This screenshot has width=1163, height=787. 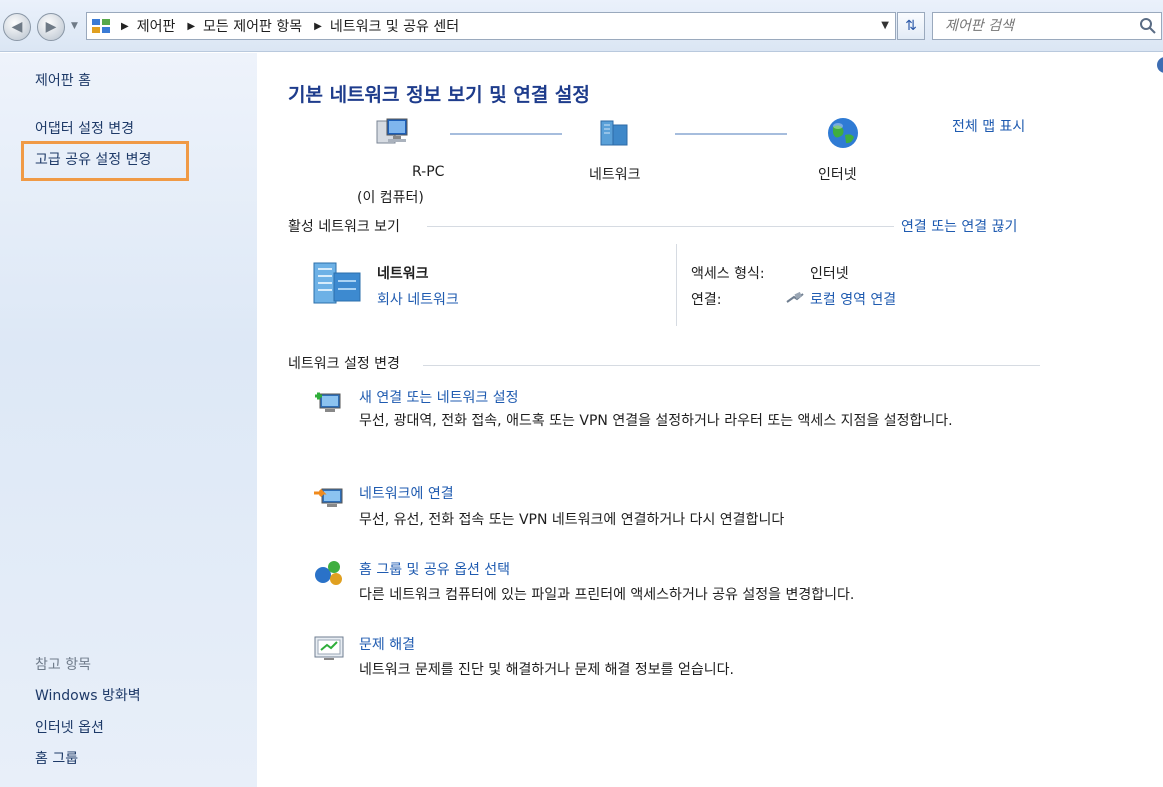 What do you see at coordinates (615, 175) in the screenshot?
I see `map-network-label: 네트워크` at bounding box center [615, 175].